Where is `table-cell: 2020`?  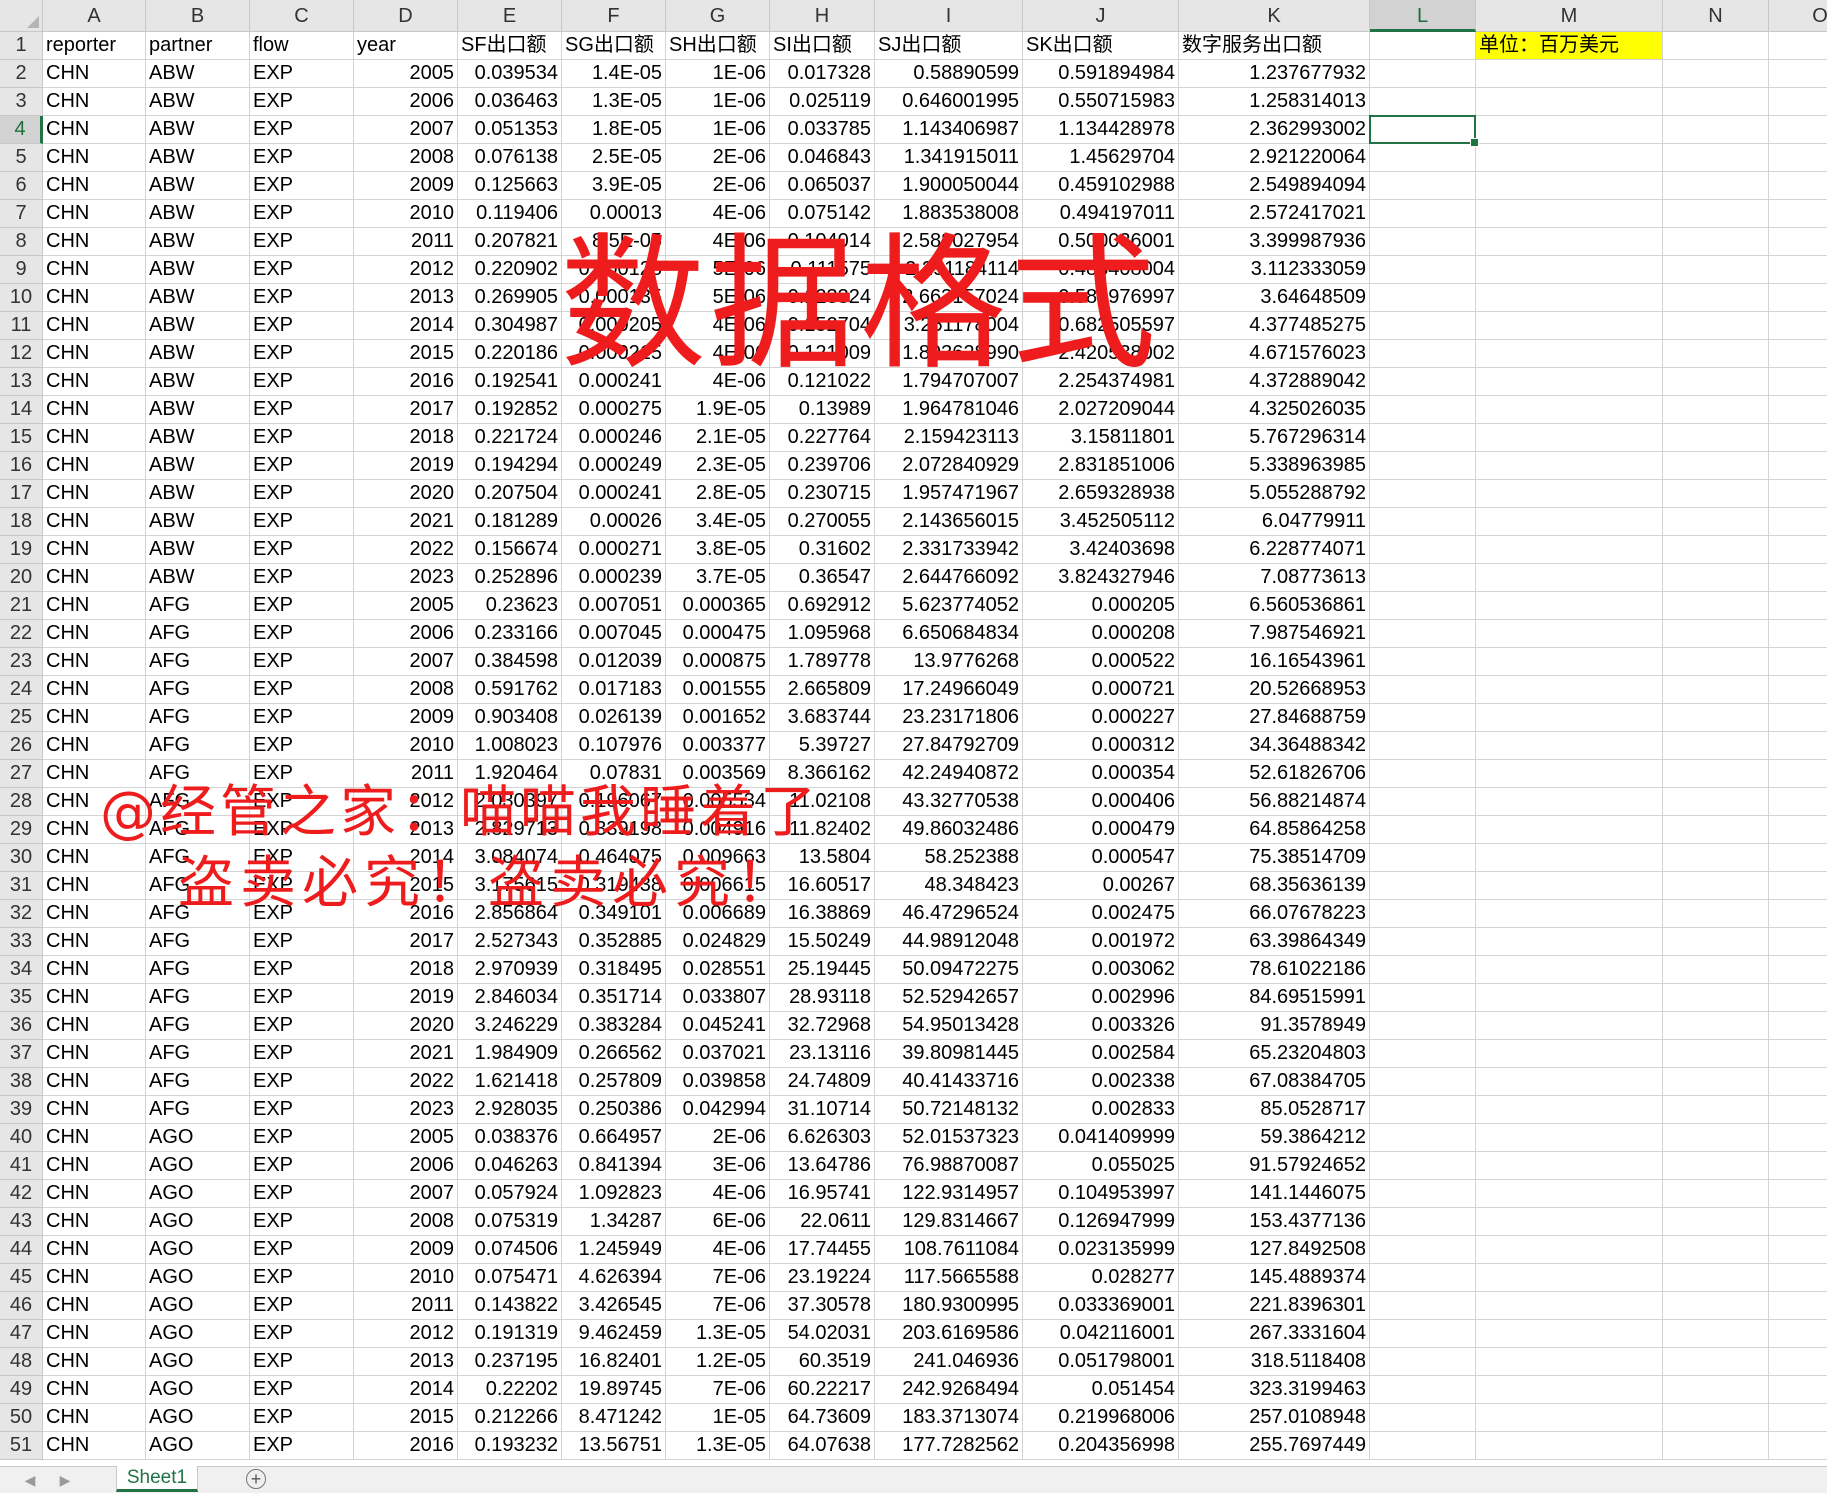
table-cell: 2020 is located at coordinates (406, 1026).